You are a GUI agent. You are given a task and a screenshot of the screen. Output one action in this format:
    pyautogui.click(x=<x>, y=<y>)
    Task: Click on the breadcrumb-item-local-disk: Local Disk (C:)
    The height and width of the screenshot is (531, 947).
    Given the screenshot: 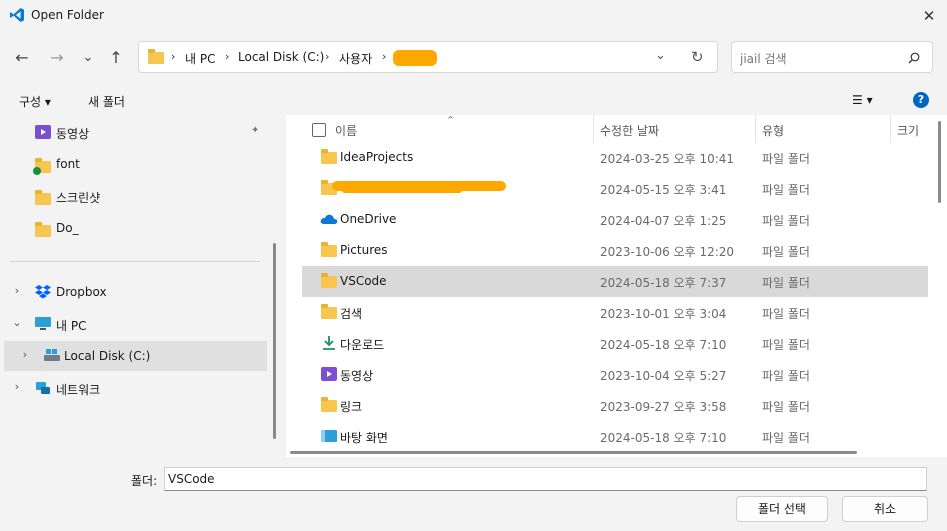 What is the action you would take?
    pyautogui.click(x=281, y=57)
    